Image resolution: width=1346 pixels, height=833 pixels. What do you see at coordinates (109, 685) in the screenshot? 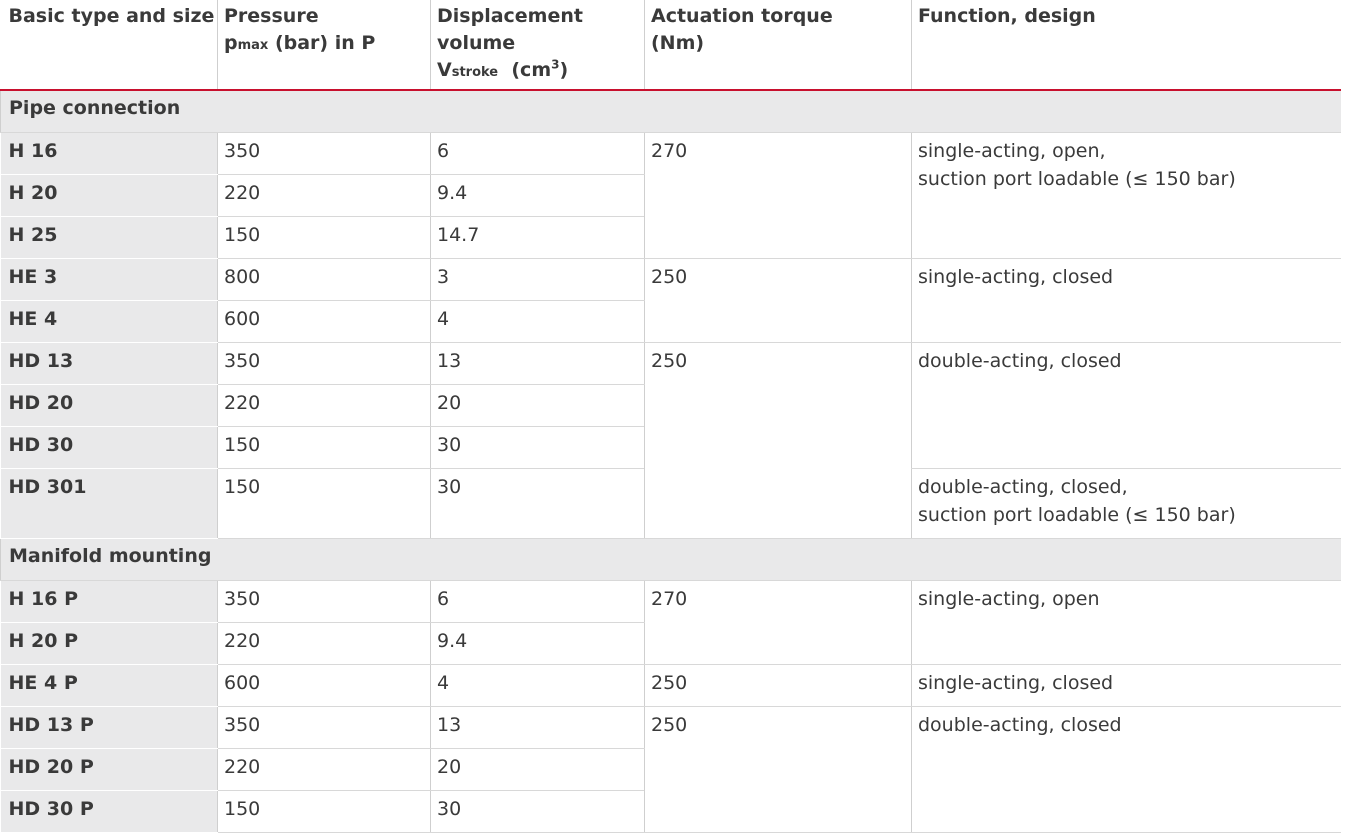
I see `type-cell: HE 4 P` at bounding box center [109, 685].